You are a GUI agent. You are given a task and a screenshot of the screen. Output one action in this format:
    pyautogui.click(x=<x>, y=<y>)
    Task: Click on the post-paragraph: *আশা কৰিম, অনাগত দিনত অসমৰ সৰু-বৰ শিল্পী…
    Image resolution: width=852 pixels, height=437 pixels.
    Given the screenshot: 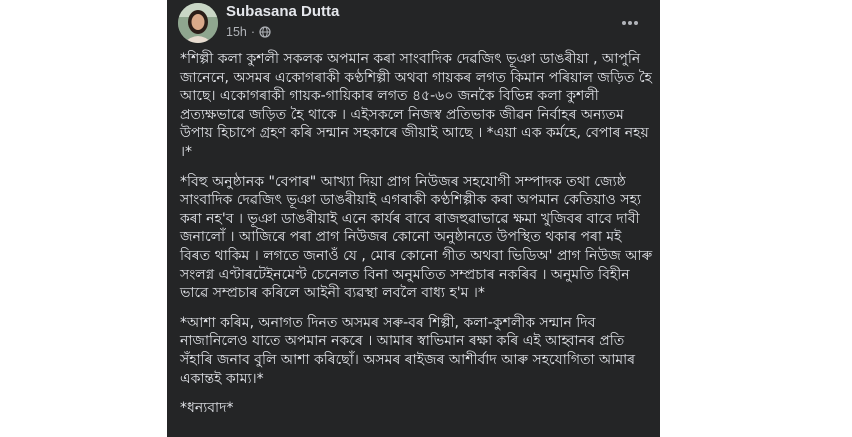 What is the action you would take?
    pyautogui.click(x=408, y=350)
    